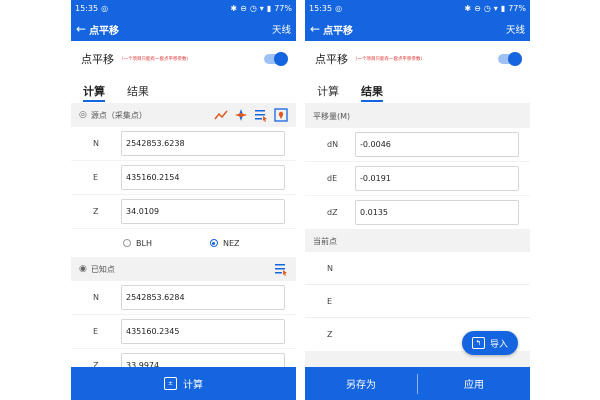  Describe the element at coordinates (203, 211) in the screenshot. I see `source-z-input: 34.0109` at that location.